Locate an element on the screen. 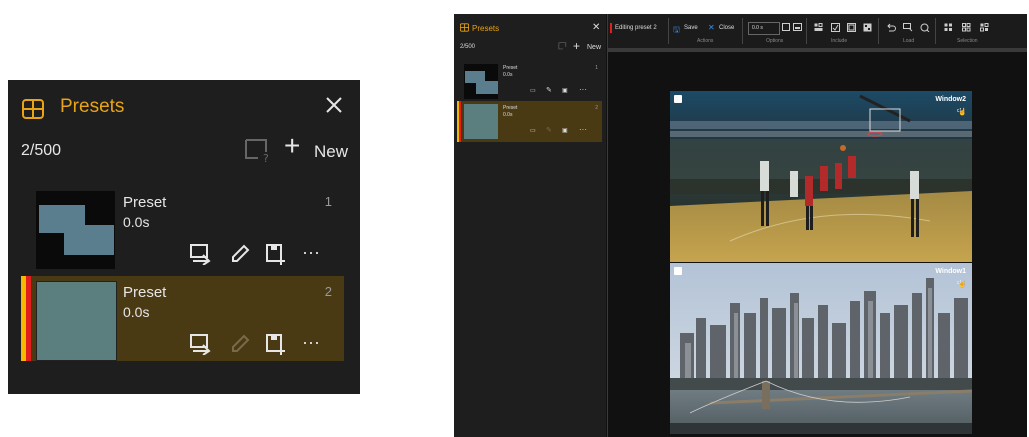 The height and width of the screenshot is (437, 1029). select-all-icon is located at coordinates (948, 27).